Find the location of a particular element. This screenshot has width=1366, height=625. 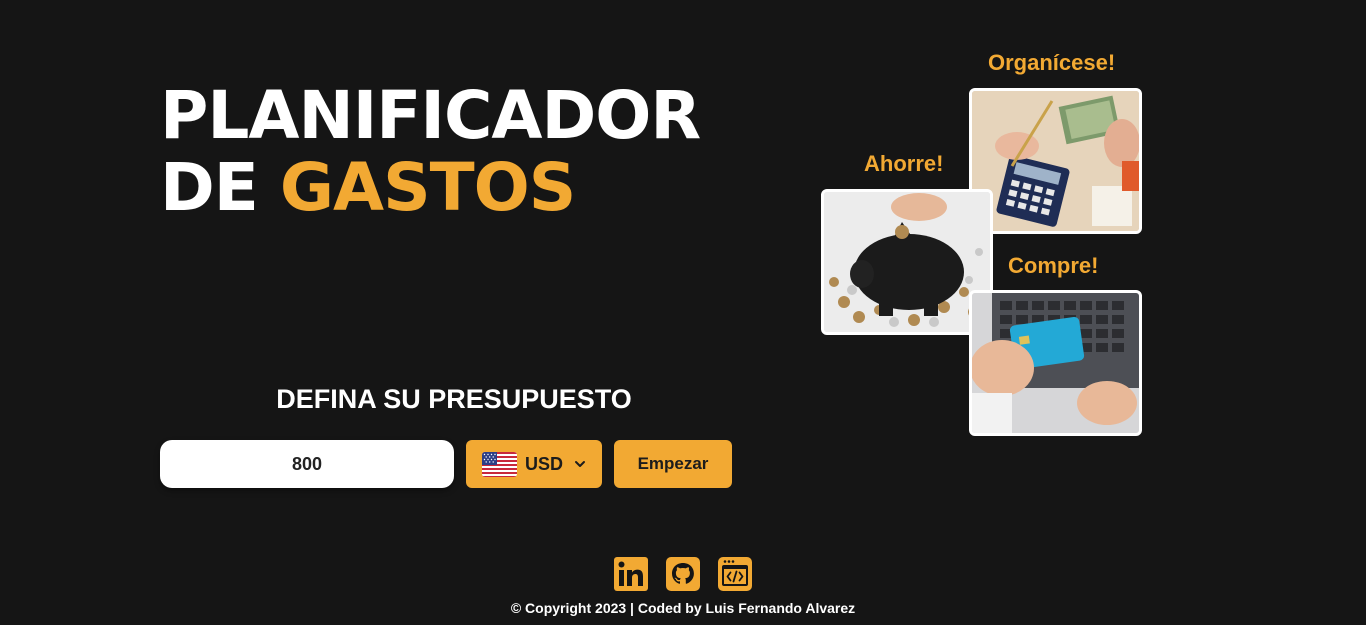

page-title: PLANIFICADOR DE GASTOS is located at coordinates (430, 150).